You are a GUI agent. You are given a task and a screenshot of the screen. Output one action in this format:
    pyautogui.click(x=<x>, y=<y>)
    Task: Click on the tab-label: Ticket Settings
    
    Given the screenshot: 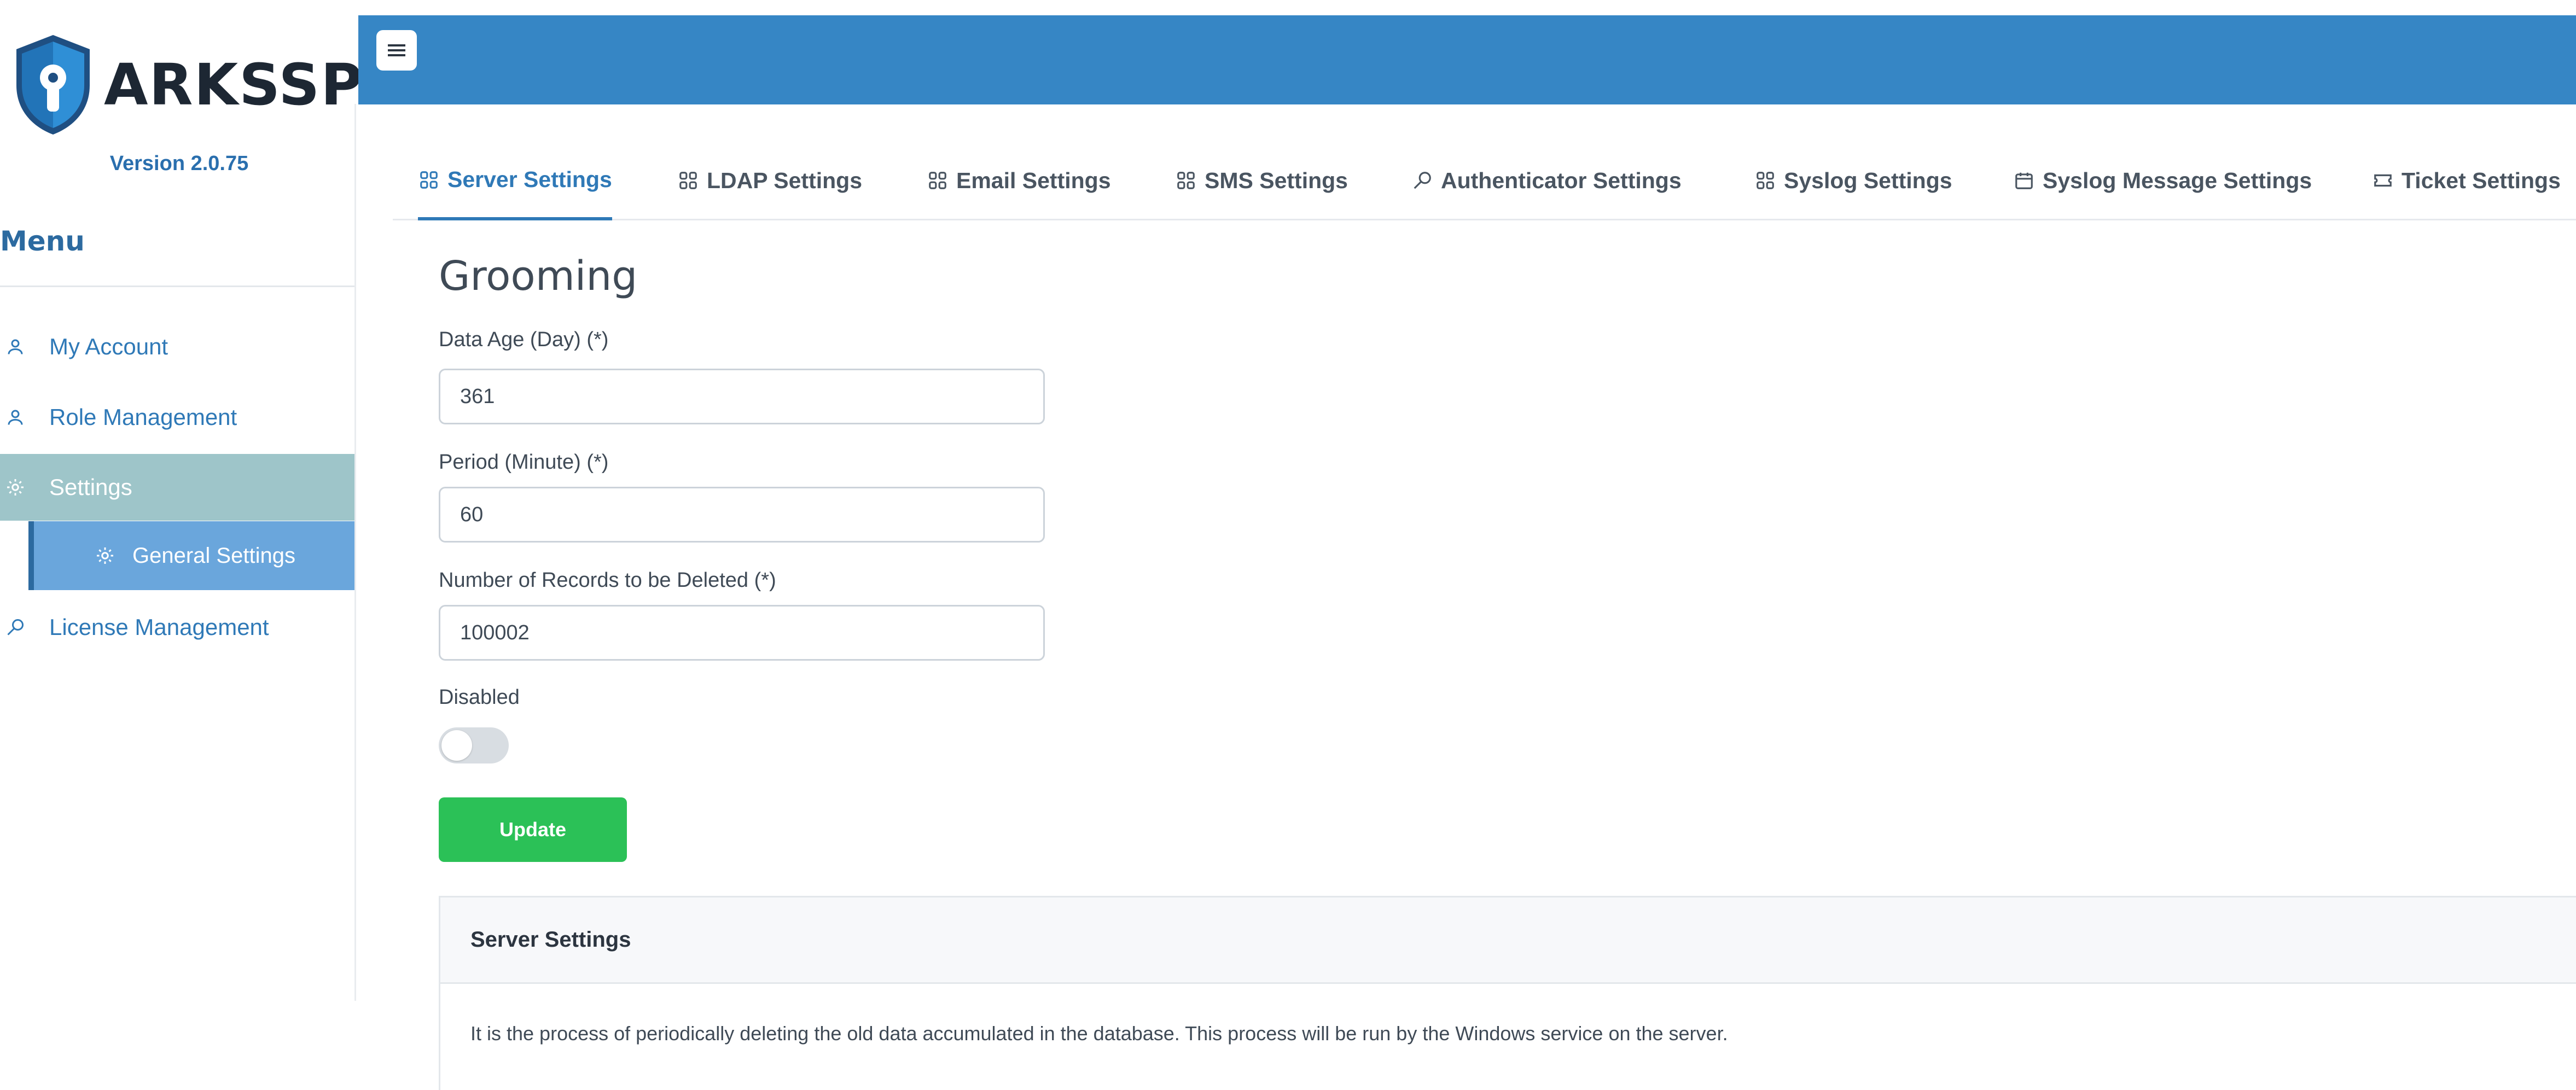 What is the action you would take?
    pyautogui.click(x=2481, y=180)
    